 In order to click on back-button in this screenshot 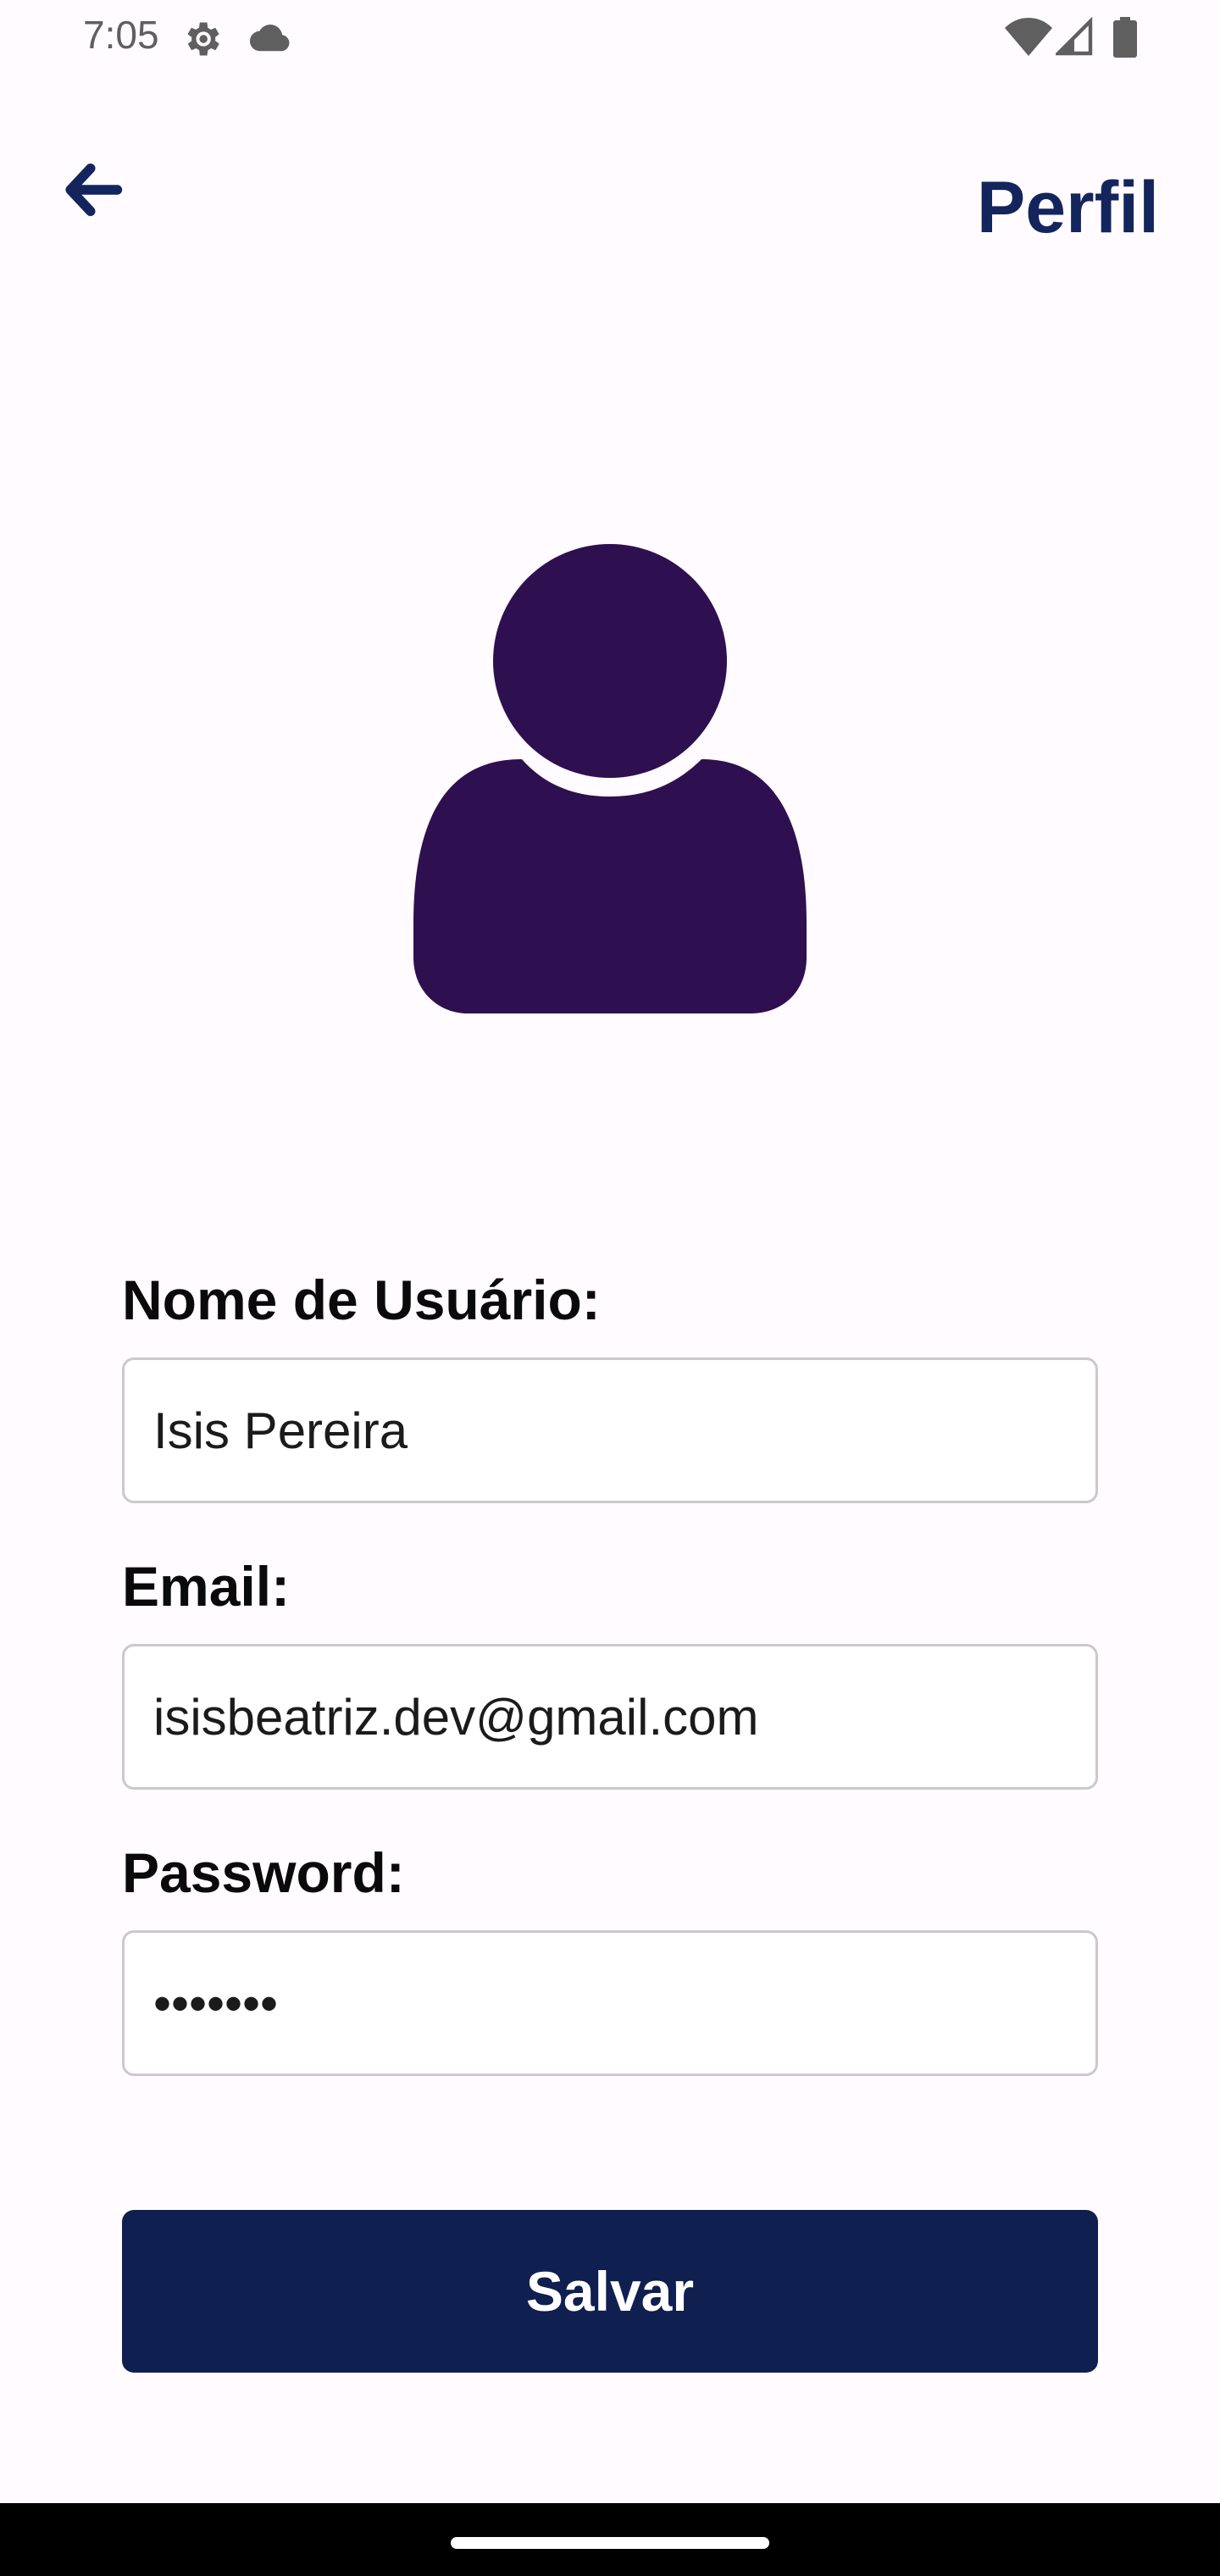, I will do `click(93, 190)`.